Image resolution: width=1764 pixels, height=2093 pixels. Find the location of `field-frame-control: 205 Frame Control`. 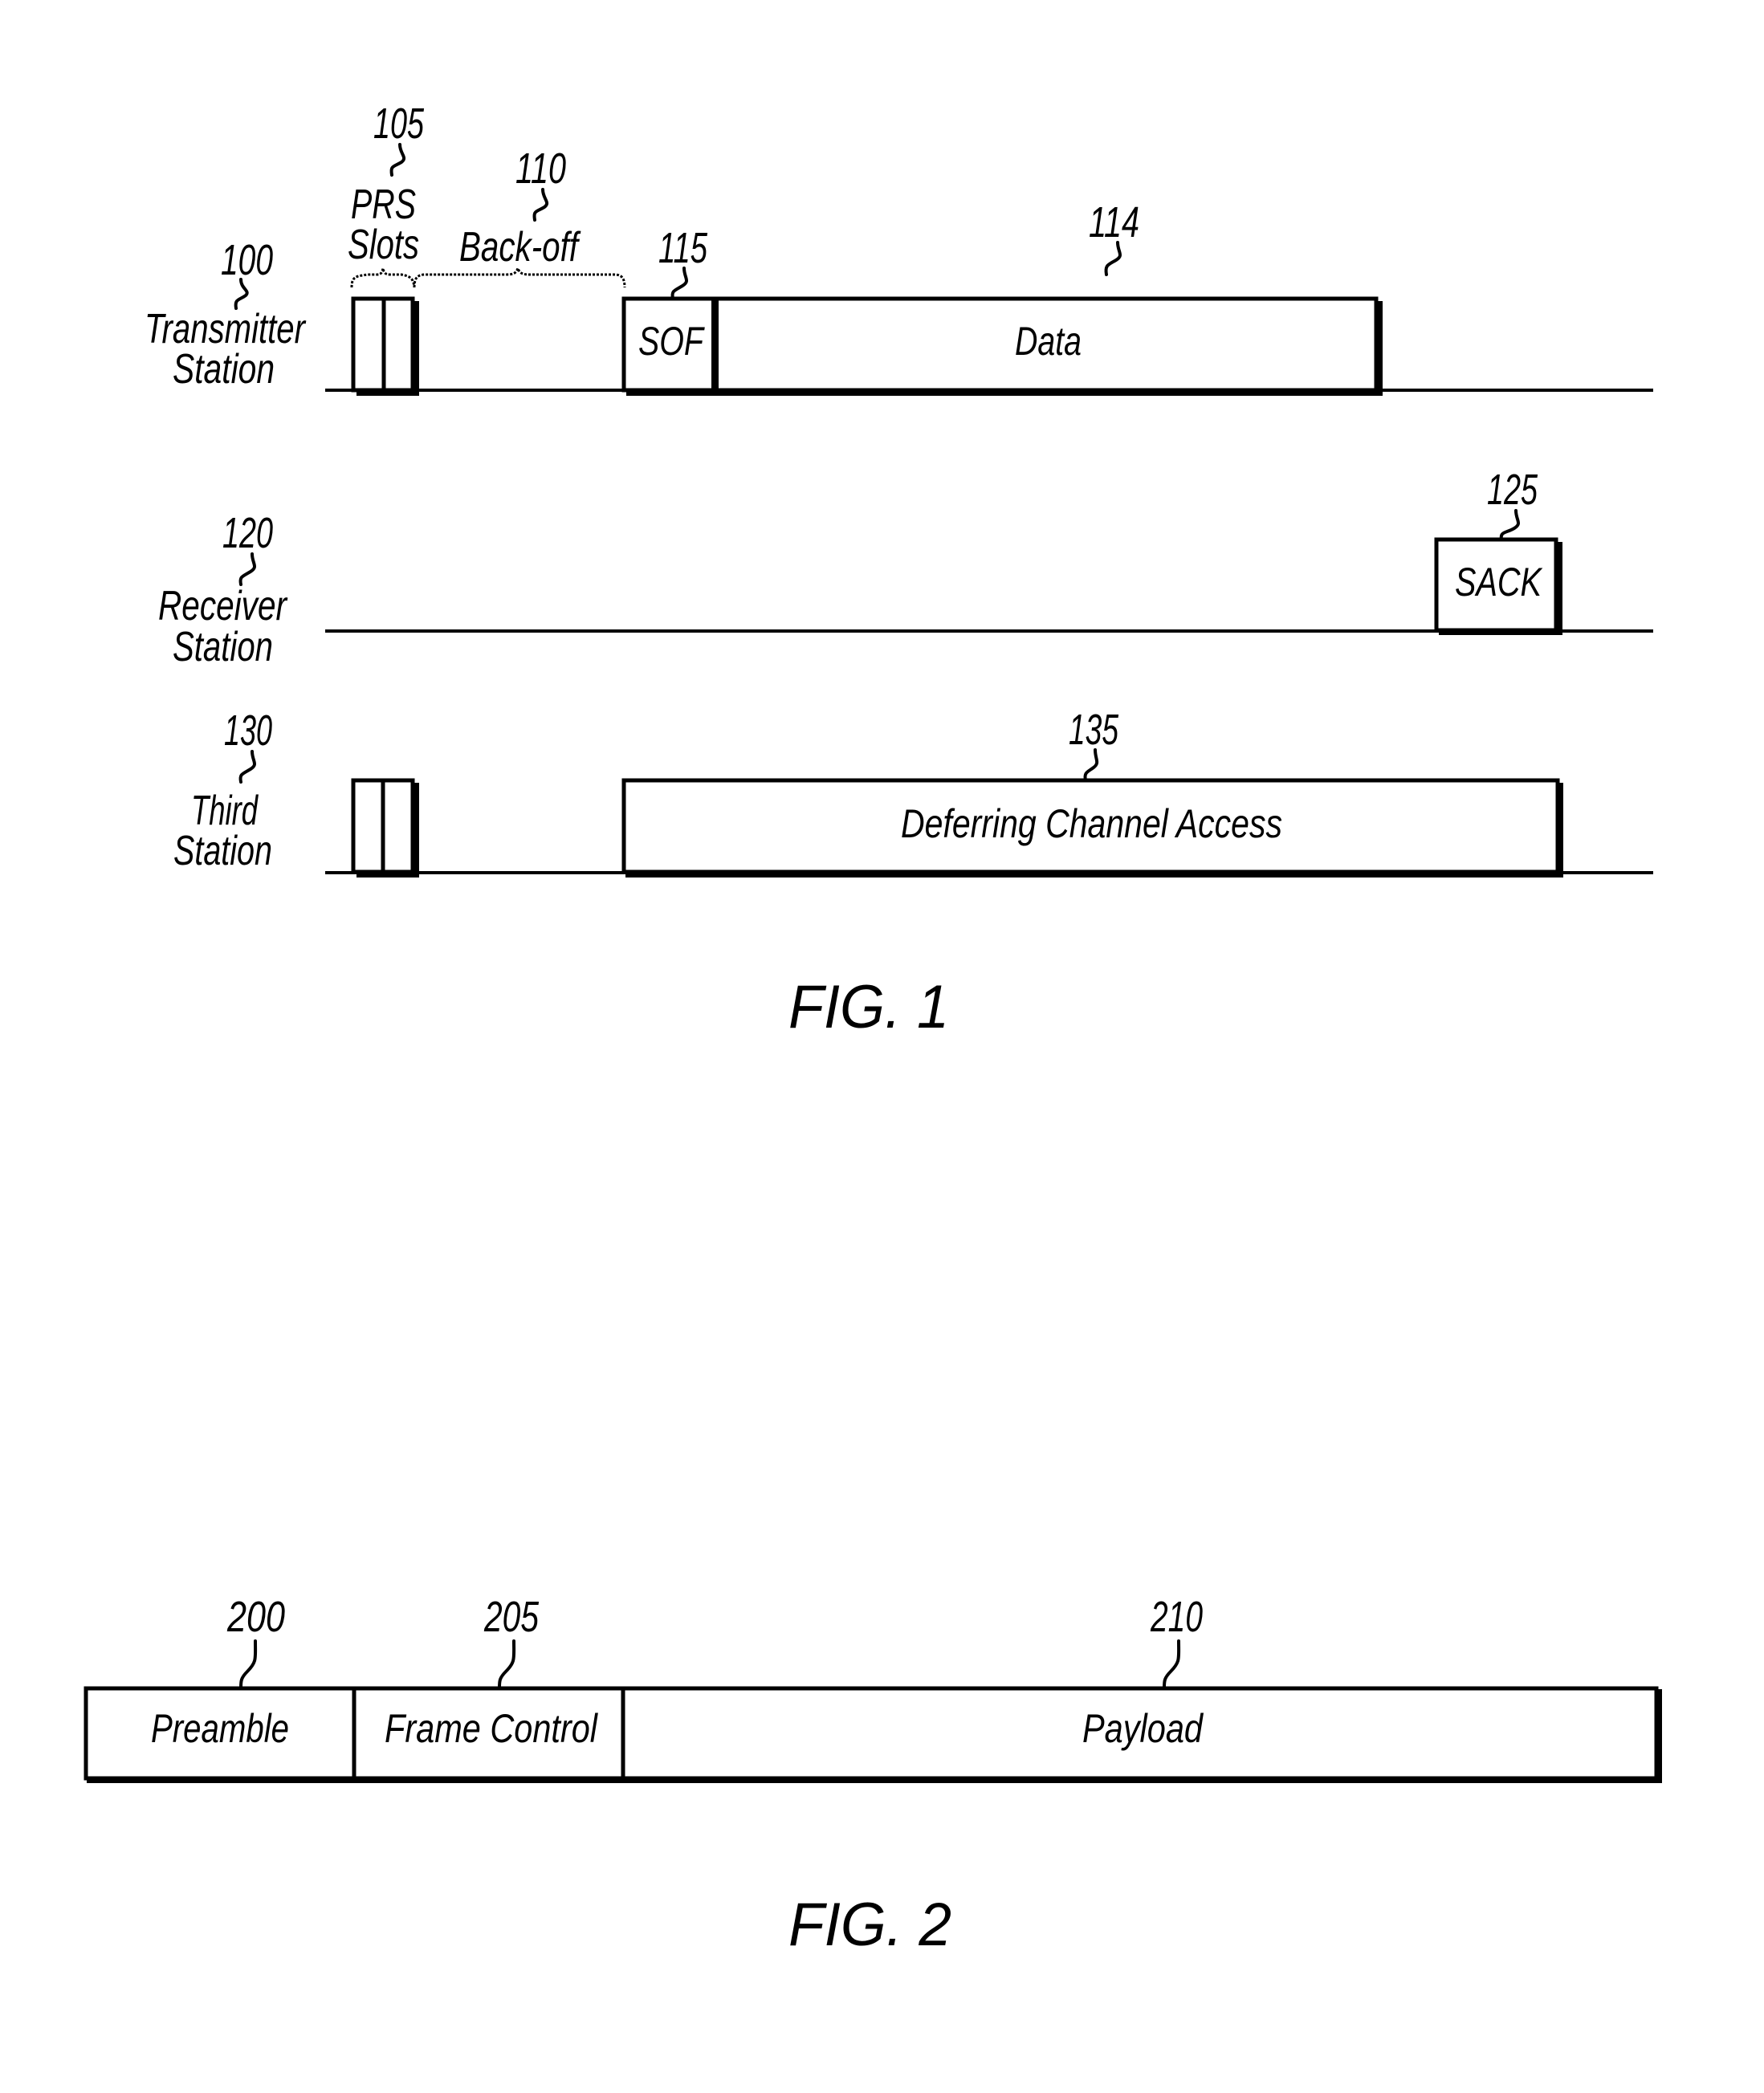

field-frame-control: 205 Frame Control is located at coordinates (492, 1672).